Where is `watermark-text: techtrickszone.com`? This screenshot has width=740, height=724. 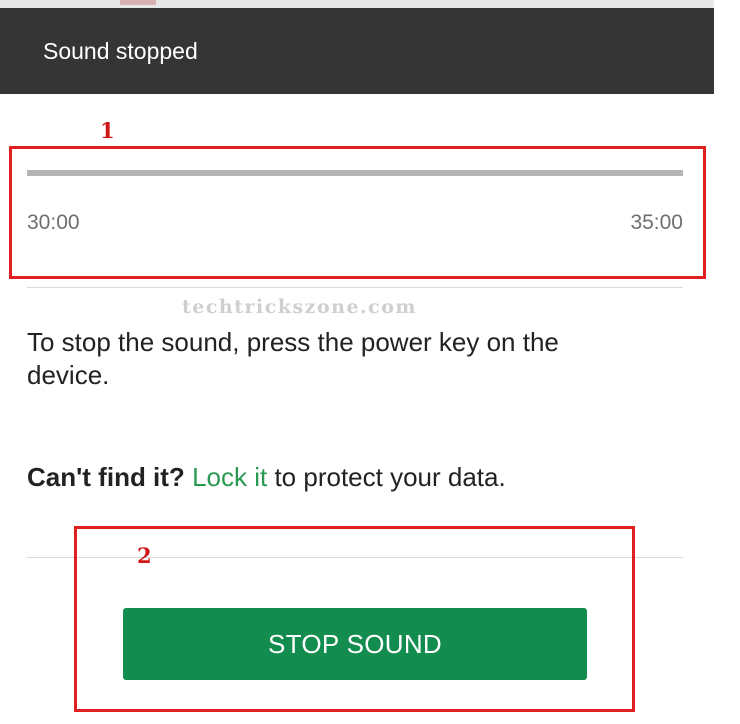 watermark-text: techtrickszone.com is located at coordinates (300, 307).